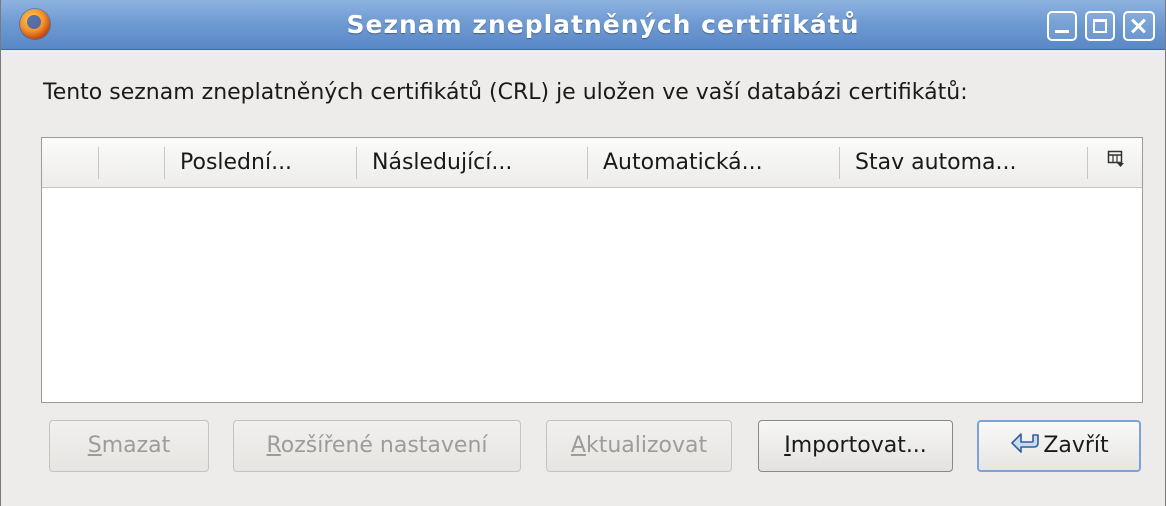  What do you see at coordinates (273, 445) in the screenshot?
I see `advanced-mnemonic: R` at bounding box center [273, 445].